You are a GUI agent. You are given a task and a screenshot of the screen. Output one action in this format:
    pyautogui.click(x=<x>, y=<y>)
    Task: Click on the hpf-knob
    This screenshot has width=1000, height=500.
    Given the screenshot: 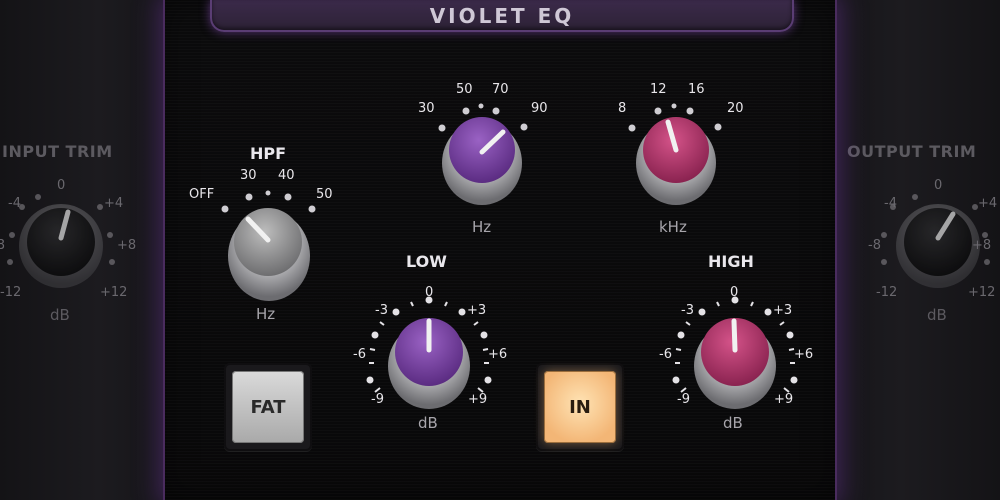 What is the action you would take?
    pyautogui.click(x=268, y=246)
    